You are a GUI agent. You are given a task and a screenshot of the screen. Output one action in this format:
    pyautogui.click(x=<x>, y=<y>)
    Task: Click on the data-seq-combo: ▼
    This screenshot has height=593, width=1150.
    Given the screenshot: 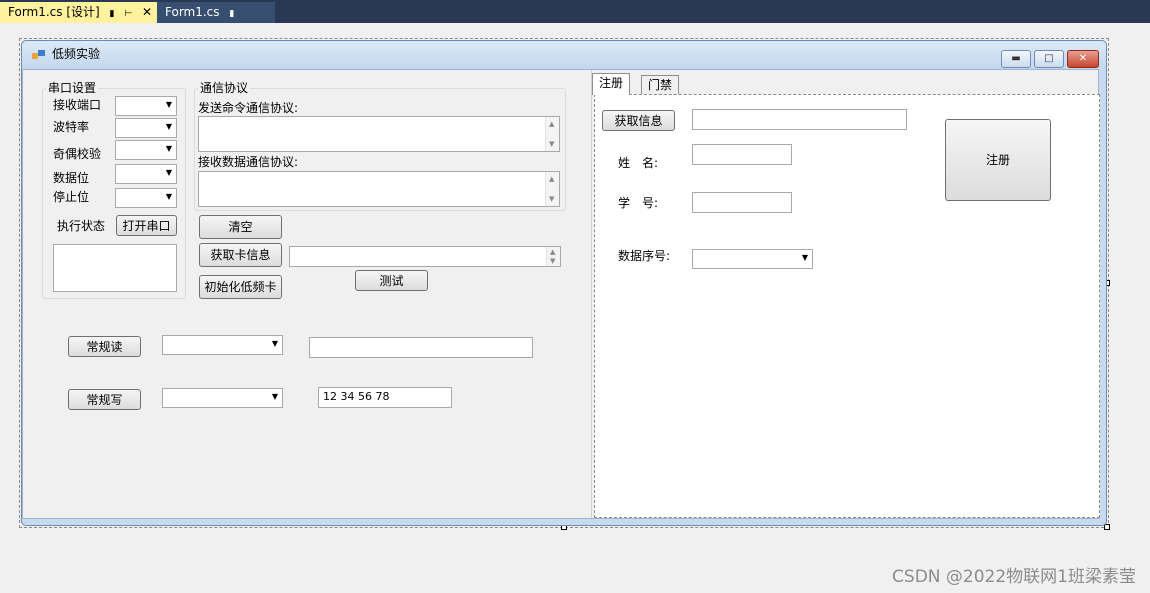 What is the action you would take?
    pyautogui.click(x=752, y=259)
    